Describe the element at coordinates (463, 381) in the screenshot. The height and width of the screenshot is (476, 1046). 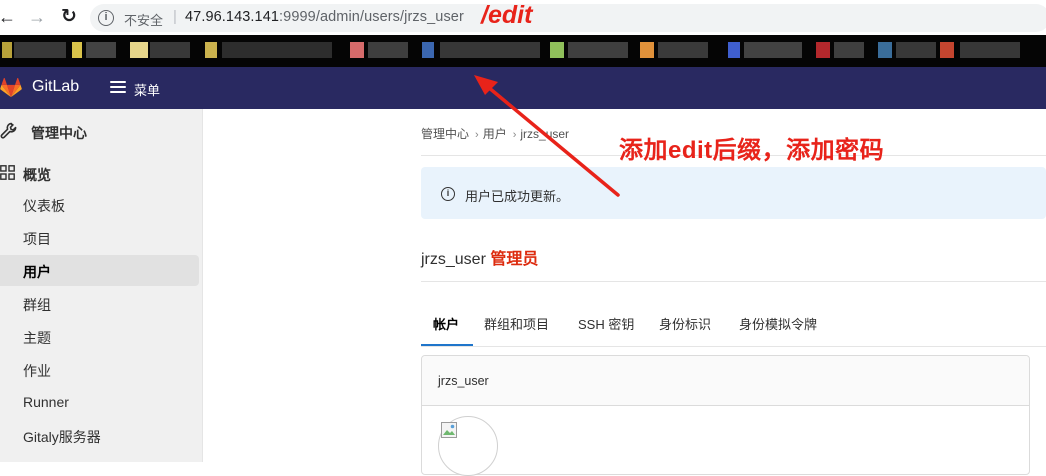
I see `card-title: jrzs_user` at that location.